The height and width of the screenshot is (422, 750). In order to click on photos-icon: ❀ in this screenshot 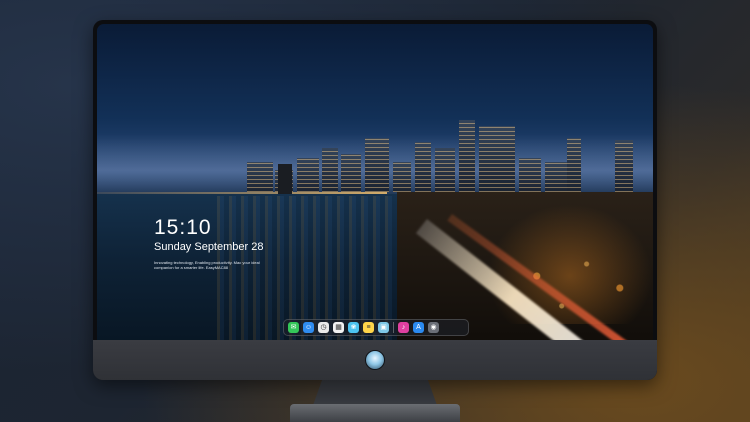, I will do `click(353, 327)`.